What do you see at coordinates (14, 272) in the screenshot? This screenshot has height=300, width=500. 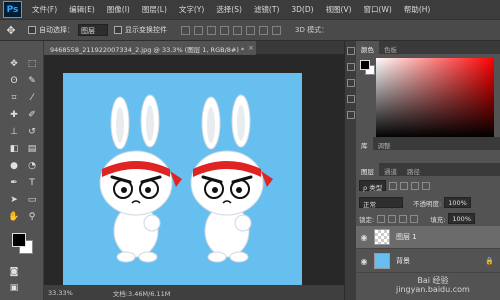 I see `quick-mask-icon: ◙` at bounding box center [14, 272].